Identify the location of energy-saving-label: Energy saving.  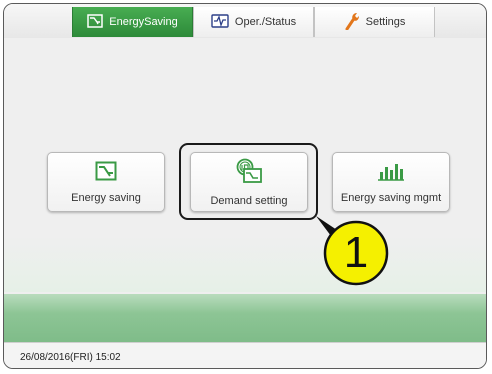
(106, 197).